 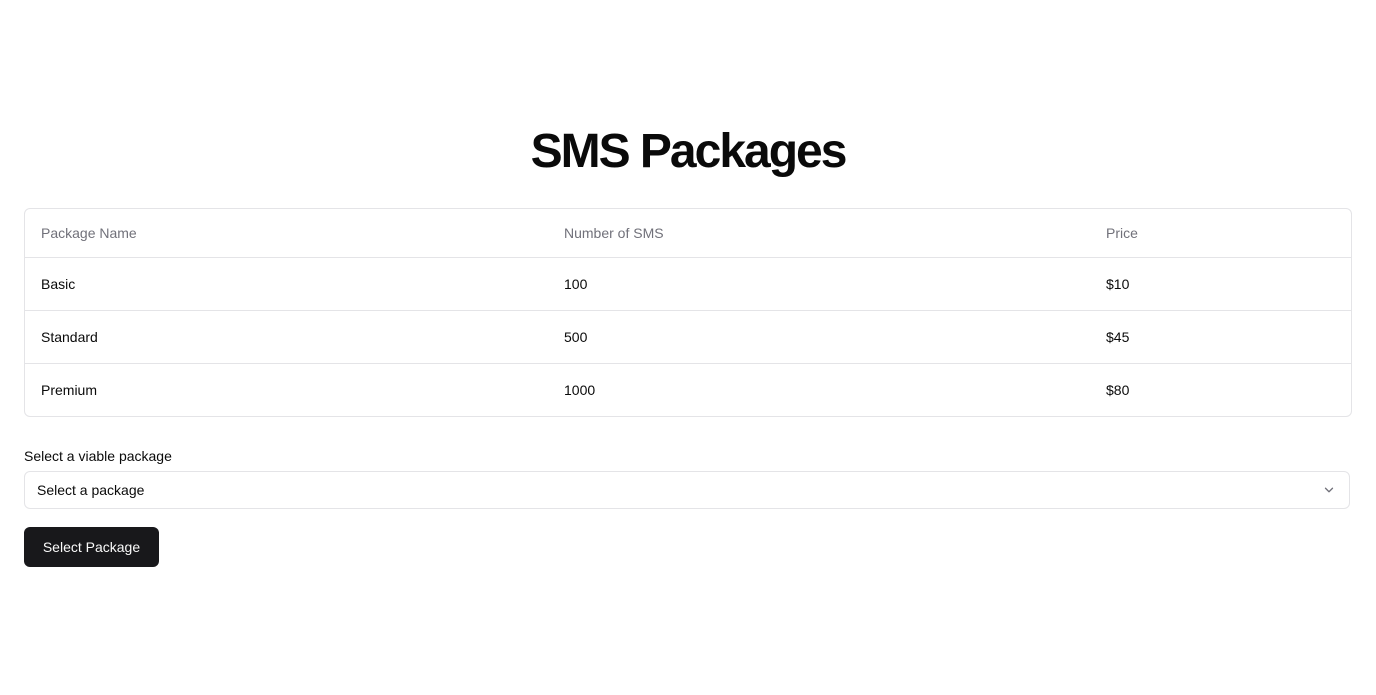 What do you see at coordinates (1220, 337) in the screenshot?
I see `price-cell: $45` at bounding box center [1220, 337].